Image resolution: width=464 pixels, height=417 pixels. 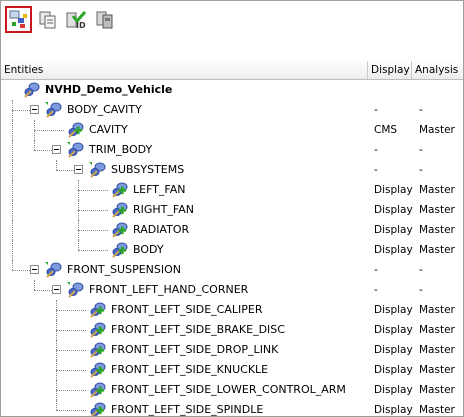 What do you see at coordinates (163, 209) in the screenshot?
I see `entity-label: RIGHT_FAN` at bounding box center [163, 209].